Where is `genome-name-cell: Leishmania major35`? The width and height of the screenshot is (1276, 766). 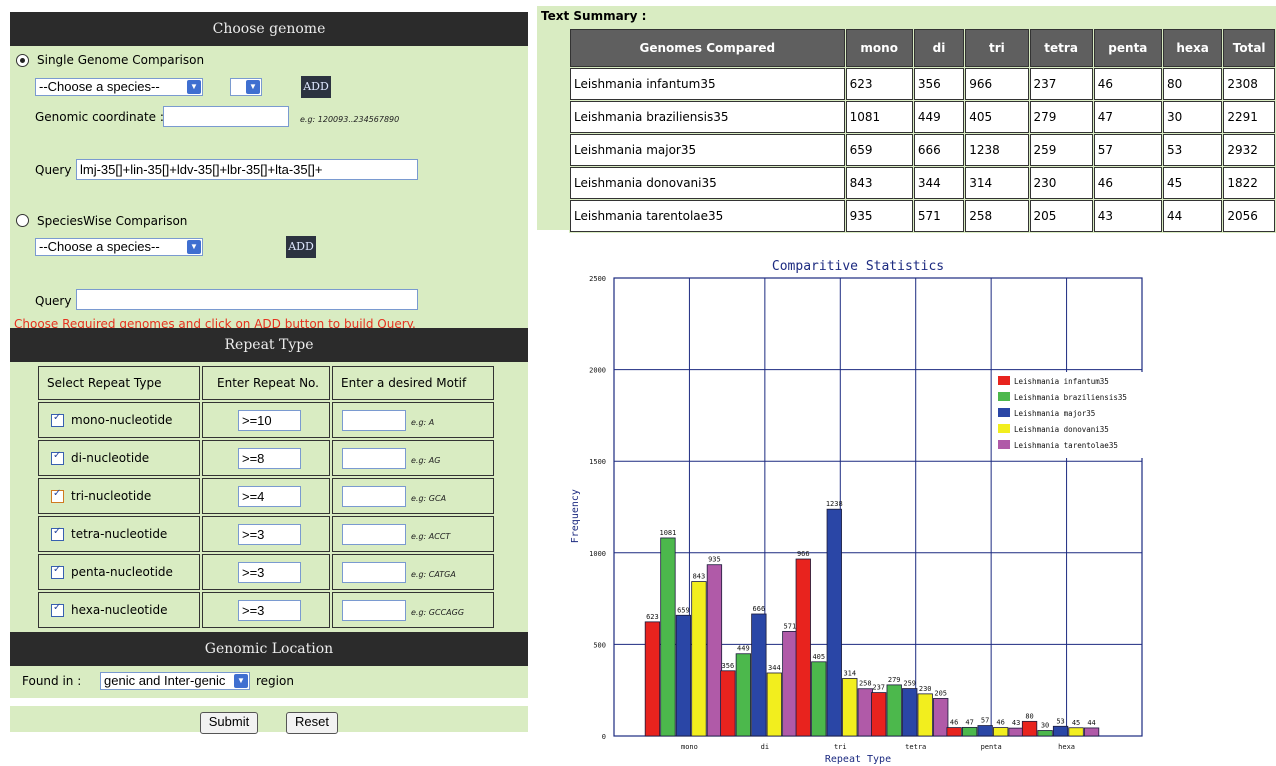
genome-name-cell: Leishmania major35 is located at coordinates (707, 150).